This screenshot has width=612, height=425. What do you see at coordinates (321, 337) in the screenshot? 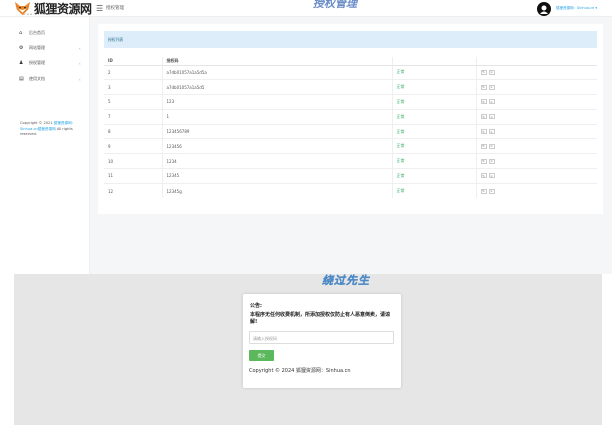
I see `license-code-input: 请输入授权码` at bounding box center [321, 337].